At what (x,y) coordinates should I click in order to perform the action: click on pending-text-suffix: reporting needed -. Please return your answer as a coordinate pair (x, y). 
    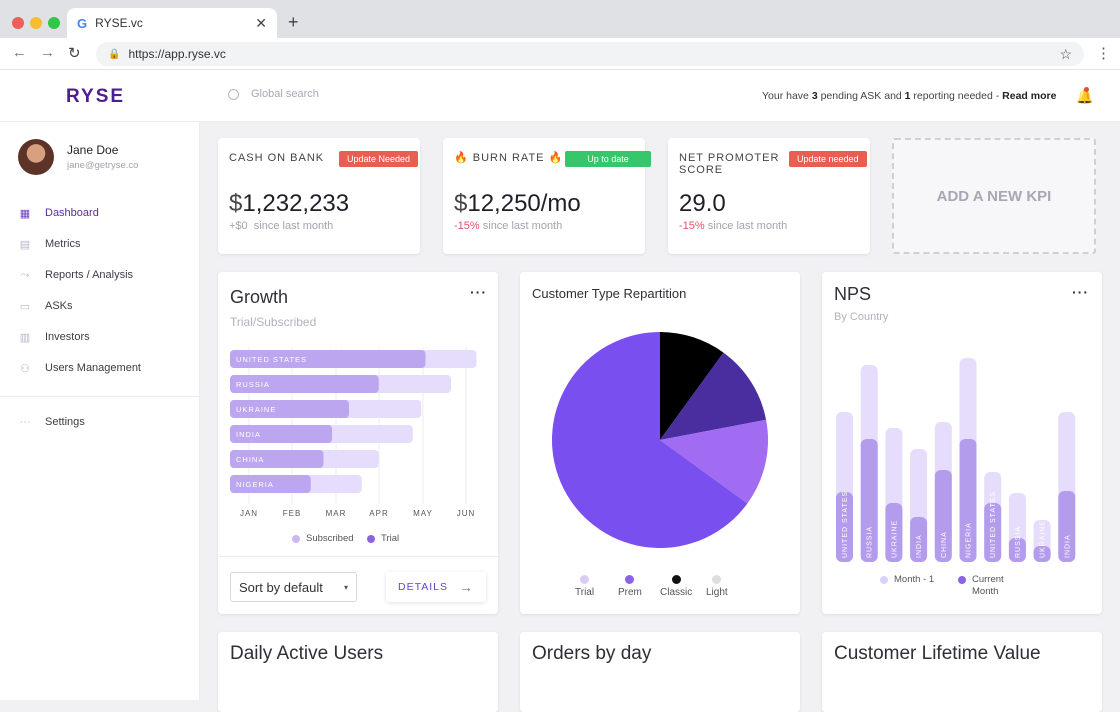
    Looking at the image, I should click on (956, 96).